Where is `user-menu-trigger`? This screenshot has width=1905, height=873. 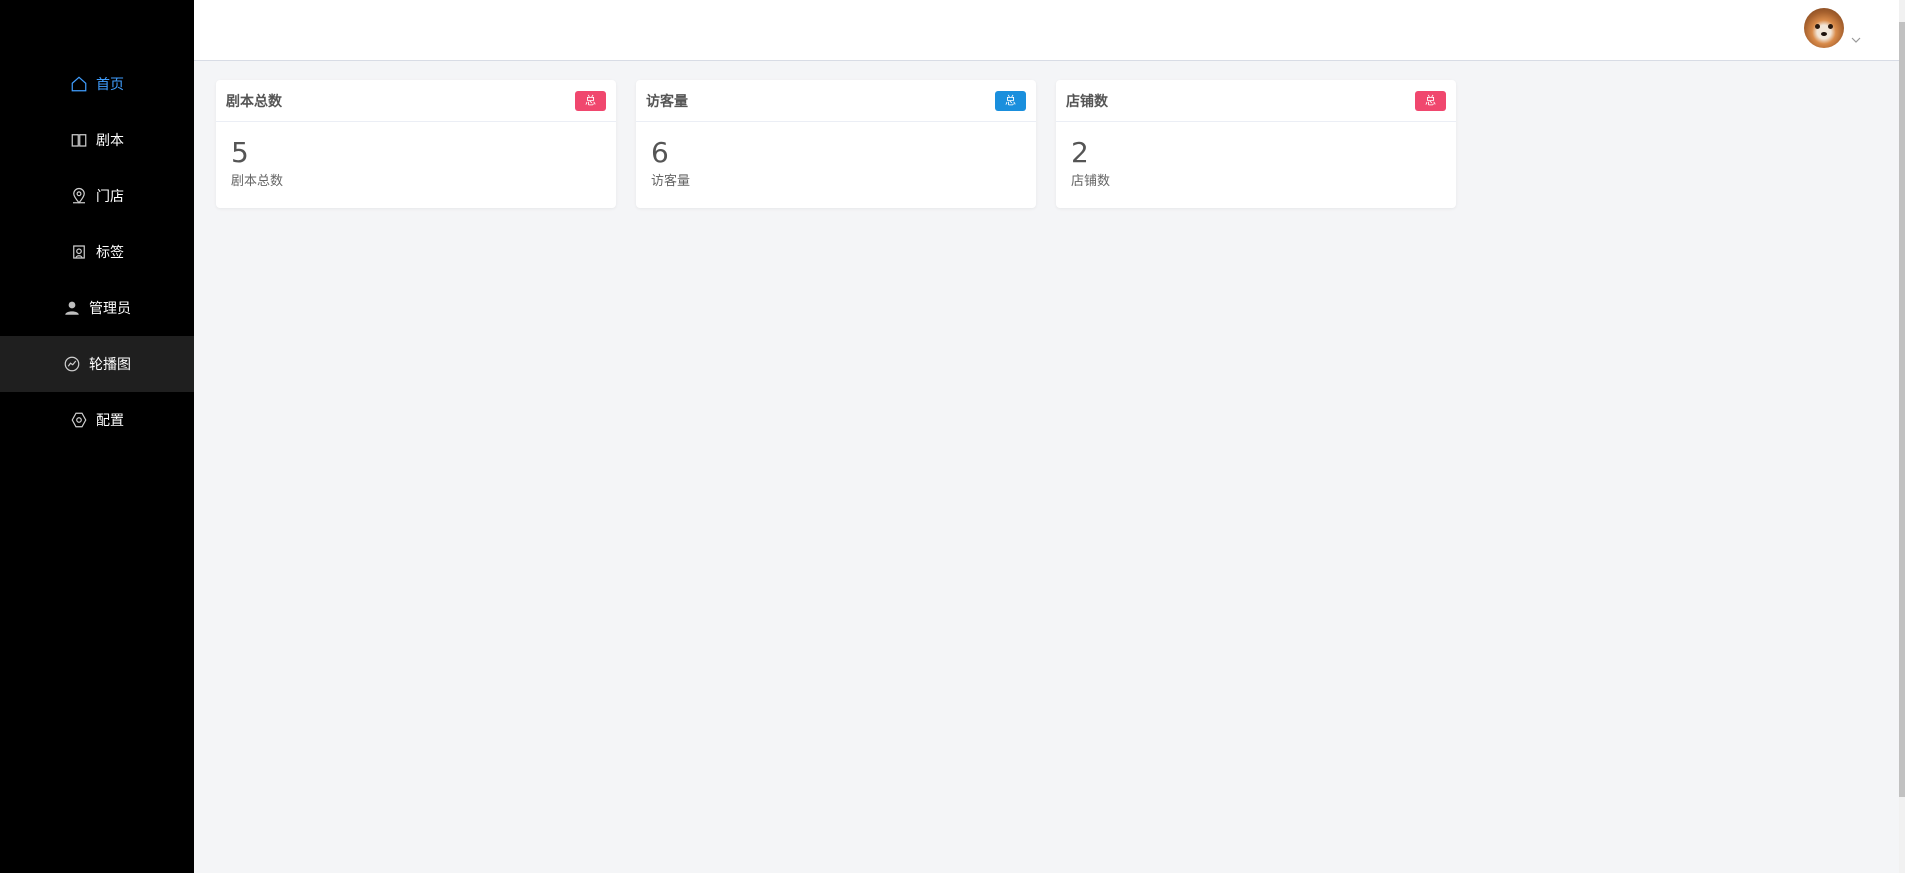 user-menu-trigger is located at coordinates (1833, 28).